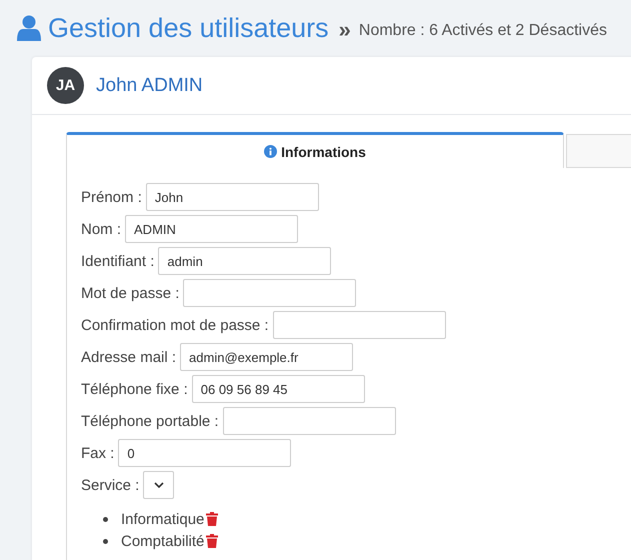  What do you see at coordinates (134, 389) in the screenshot?
I see `field-label: Téléphone fixe :` at bounding box center [134, 389].